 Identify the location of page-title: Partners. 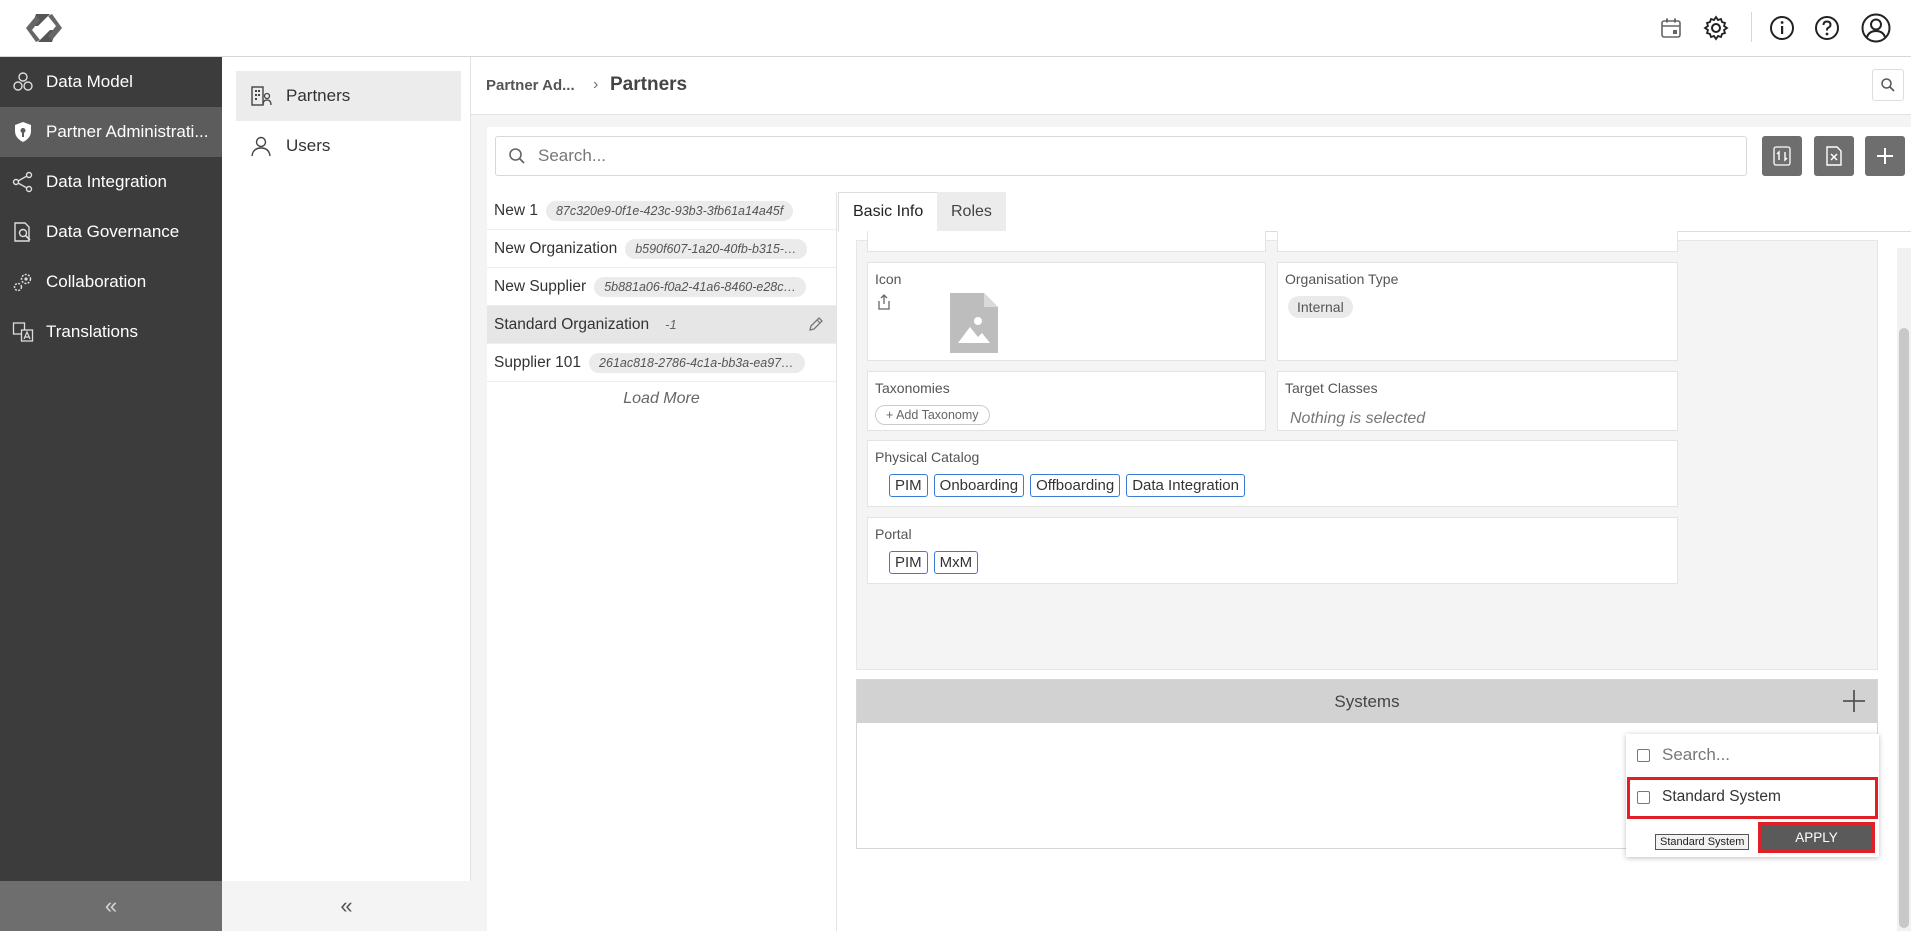
(649, 84).